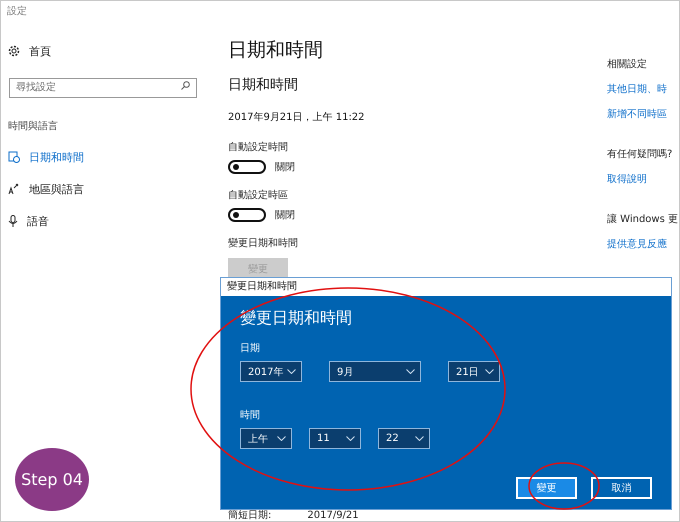  What do you see at coordinates (643, 244) in the screenshot?
I see `aside-link: 提供意見反應` at bounding box center [643, 244].